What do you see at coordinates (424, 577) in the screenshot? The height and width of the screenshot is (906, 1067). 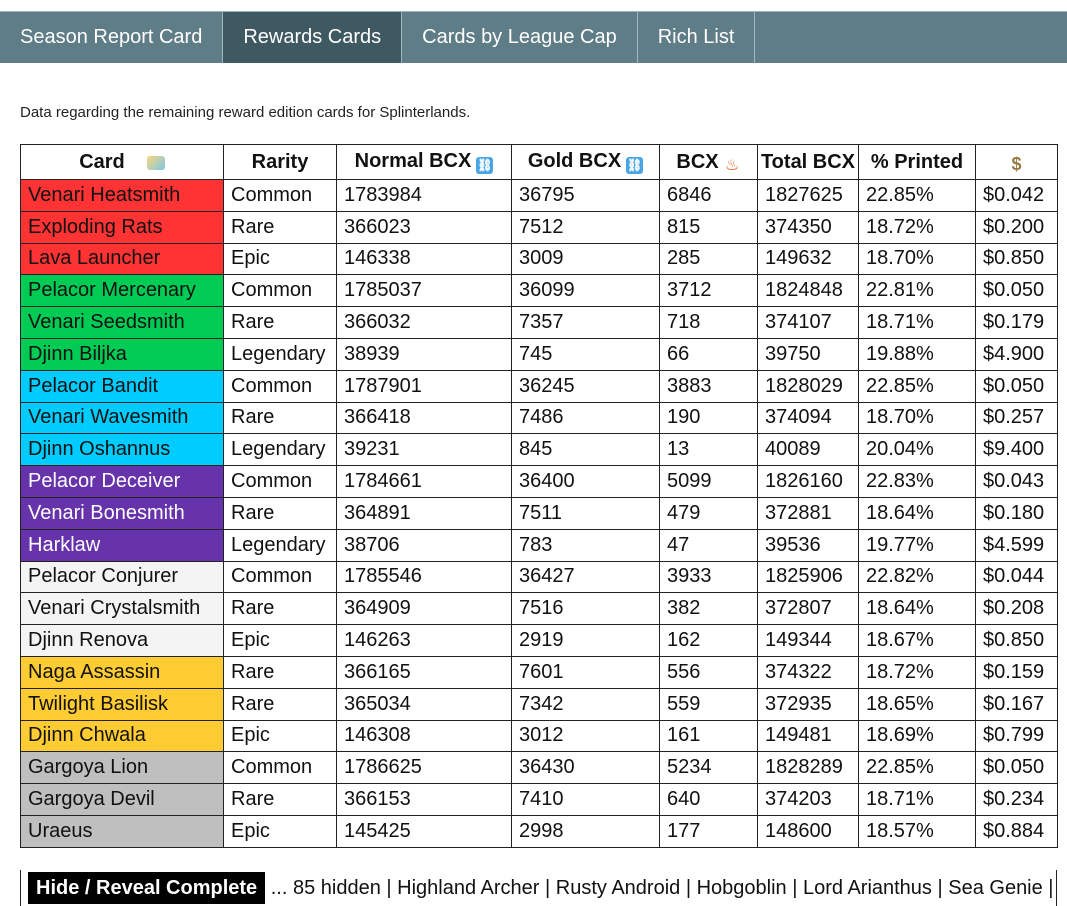 I see `normal-bcx-cell: 1785546` at bounding box center [424, 577].